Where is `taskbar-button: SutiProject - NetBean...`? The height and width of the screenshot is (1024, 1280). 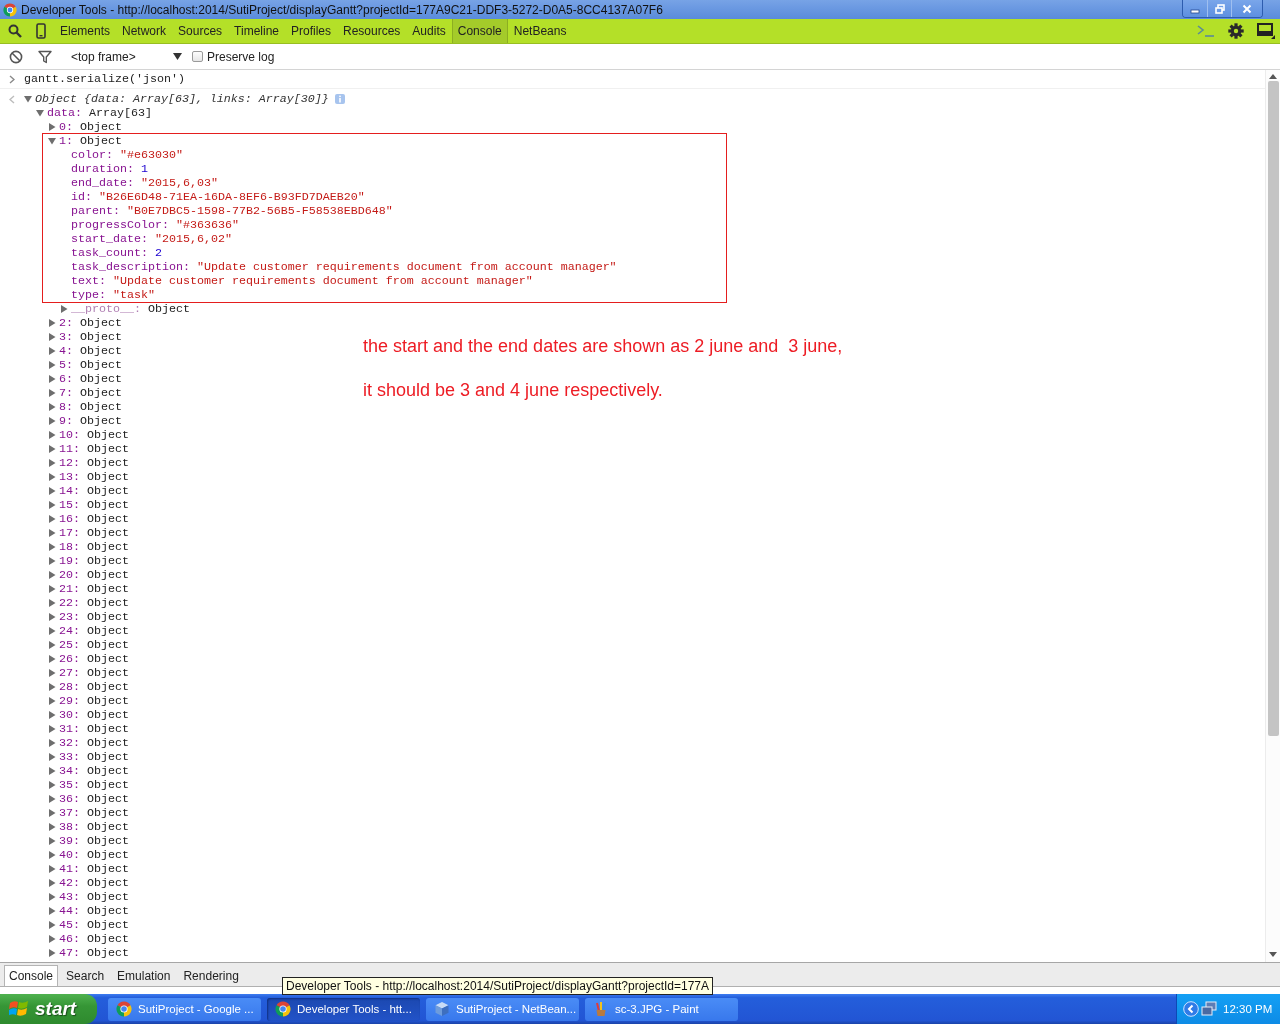
taskbar-button: SutiProject - NetBean... is located at coordinates (502, 1009).